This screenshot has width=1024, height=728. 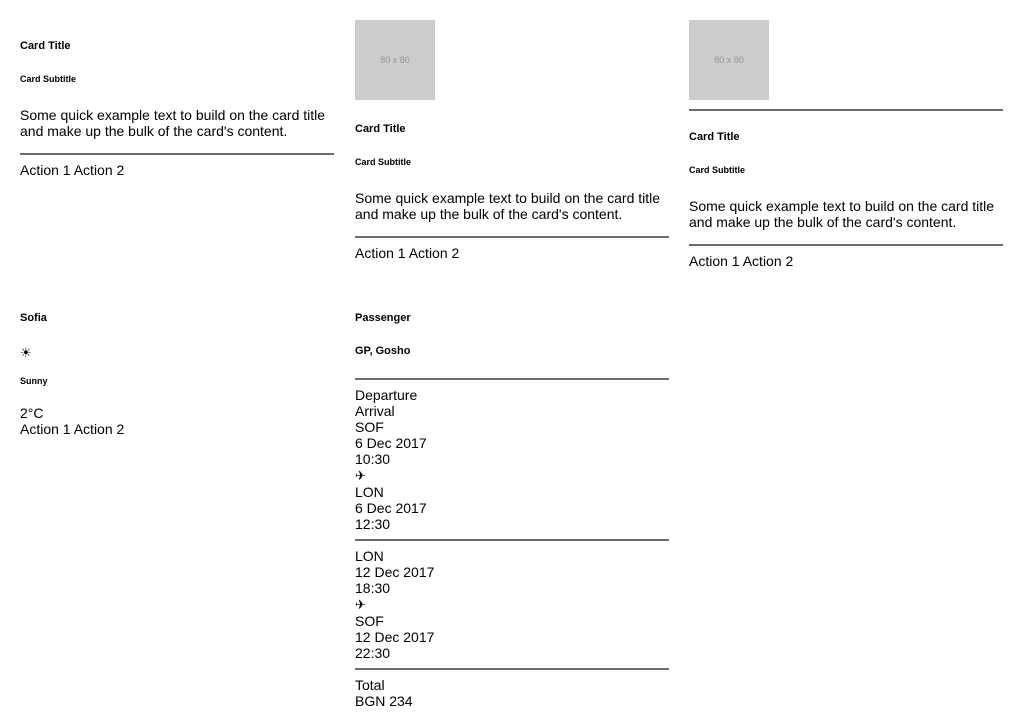 I want to click on weather-city: Sofia, so click(x=33, y=318).